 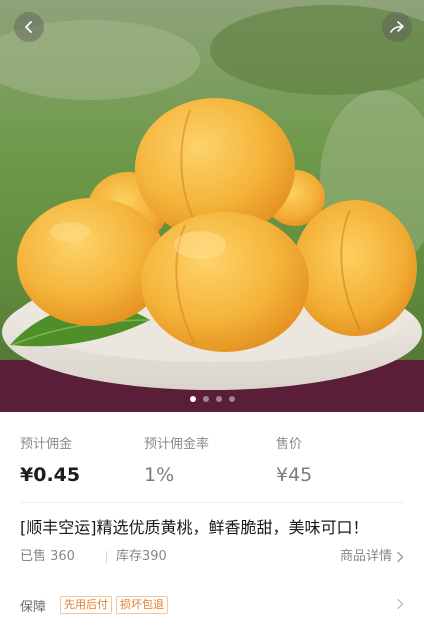 I want to click on carousel-indicator, so click(x=212, y=399).